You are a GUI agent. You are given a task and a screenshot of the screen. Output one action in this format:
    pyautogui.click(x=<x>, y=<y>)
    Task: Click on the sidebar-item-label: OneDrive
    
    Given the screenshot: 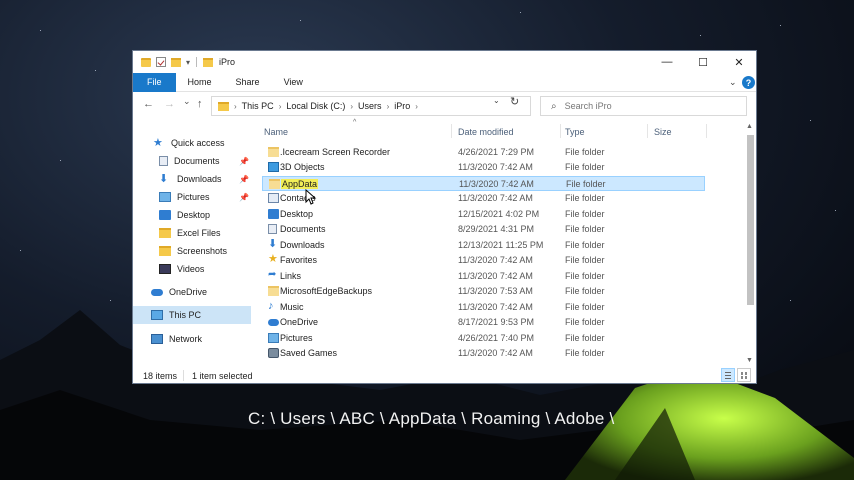 What is the action you would take?
    pyautogui.click(x=188, y=292)
    